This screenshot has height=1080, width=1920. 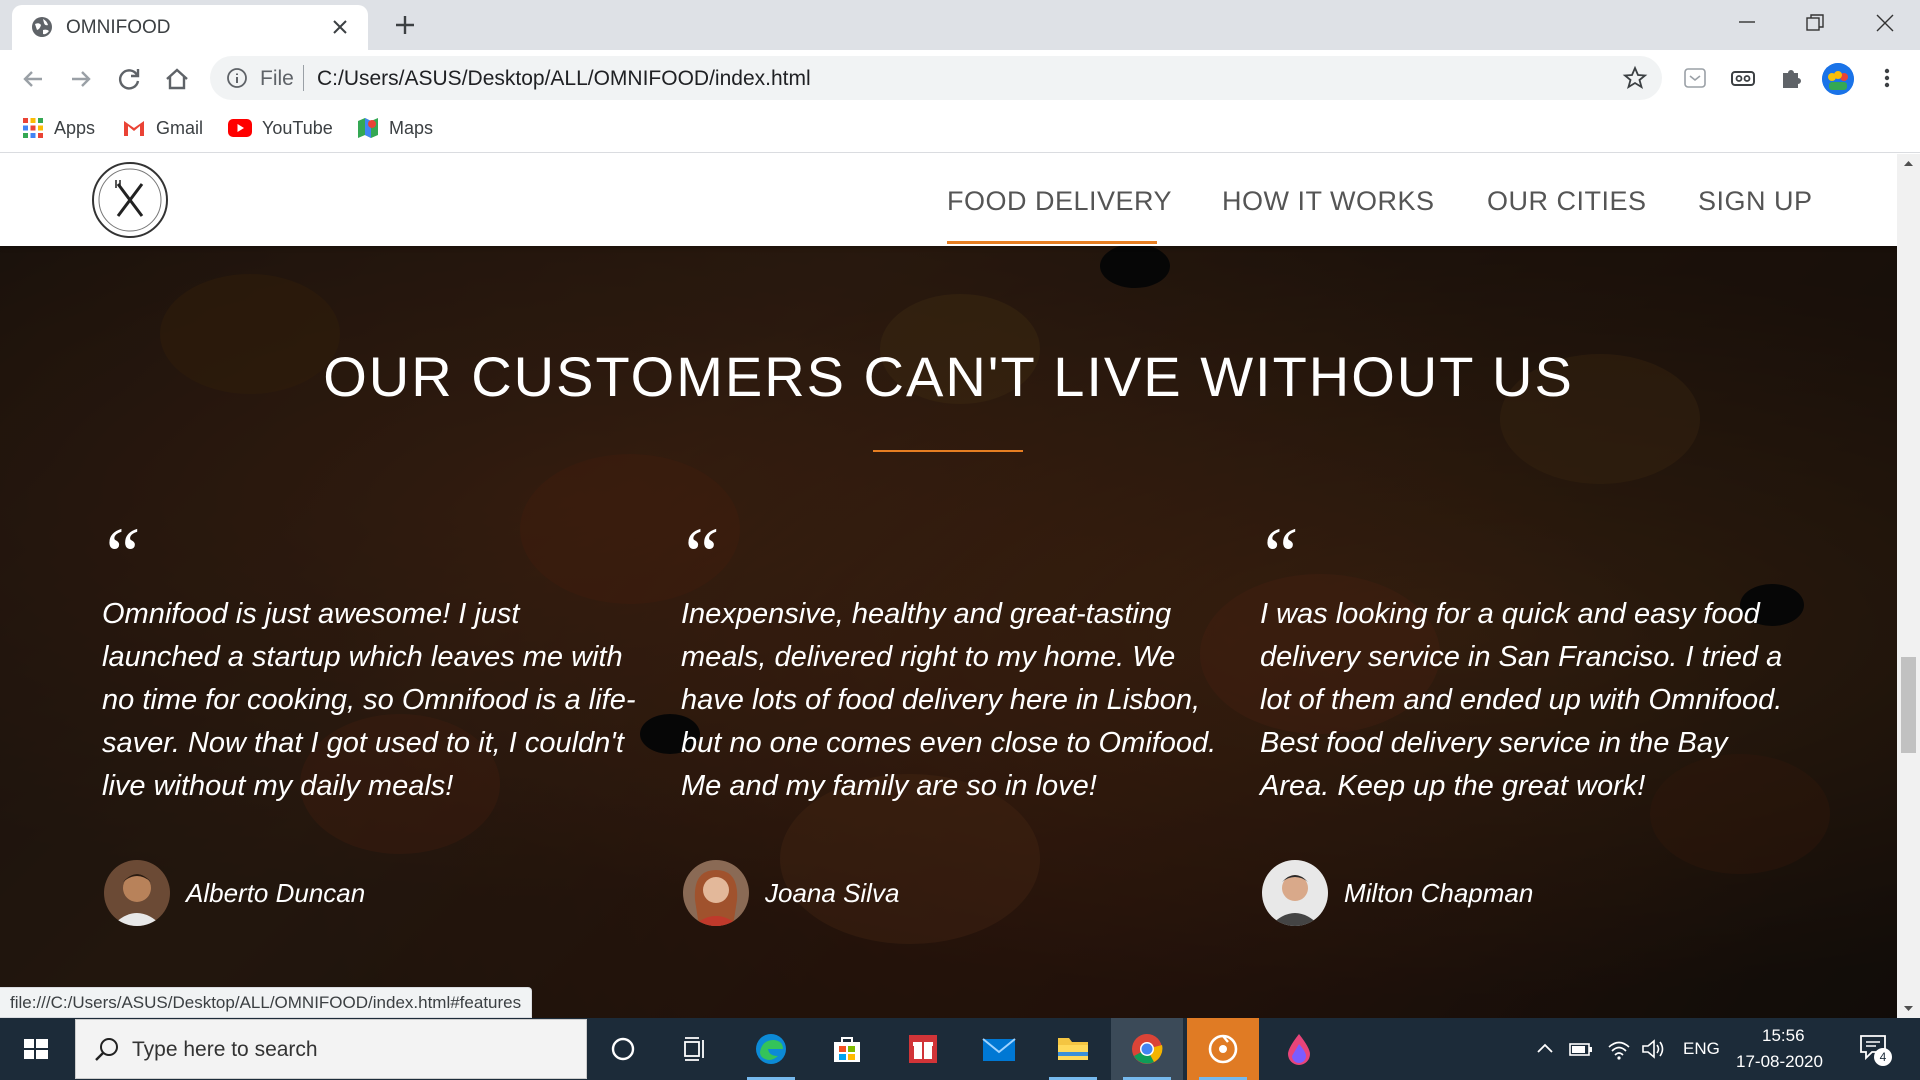 I want to click on close-window-button, so click(x=1885, y=22).